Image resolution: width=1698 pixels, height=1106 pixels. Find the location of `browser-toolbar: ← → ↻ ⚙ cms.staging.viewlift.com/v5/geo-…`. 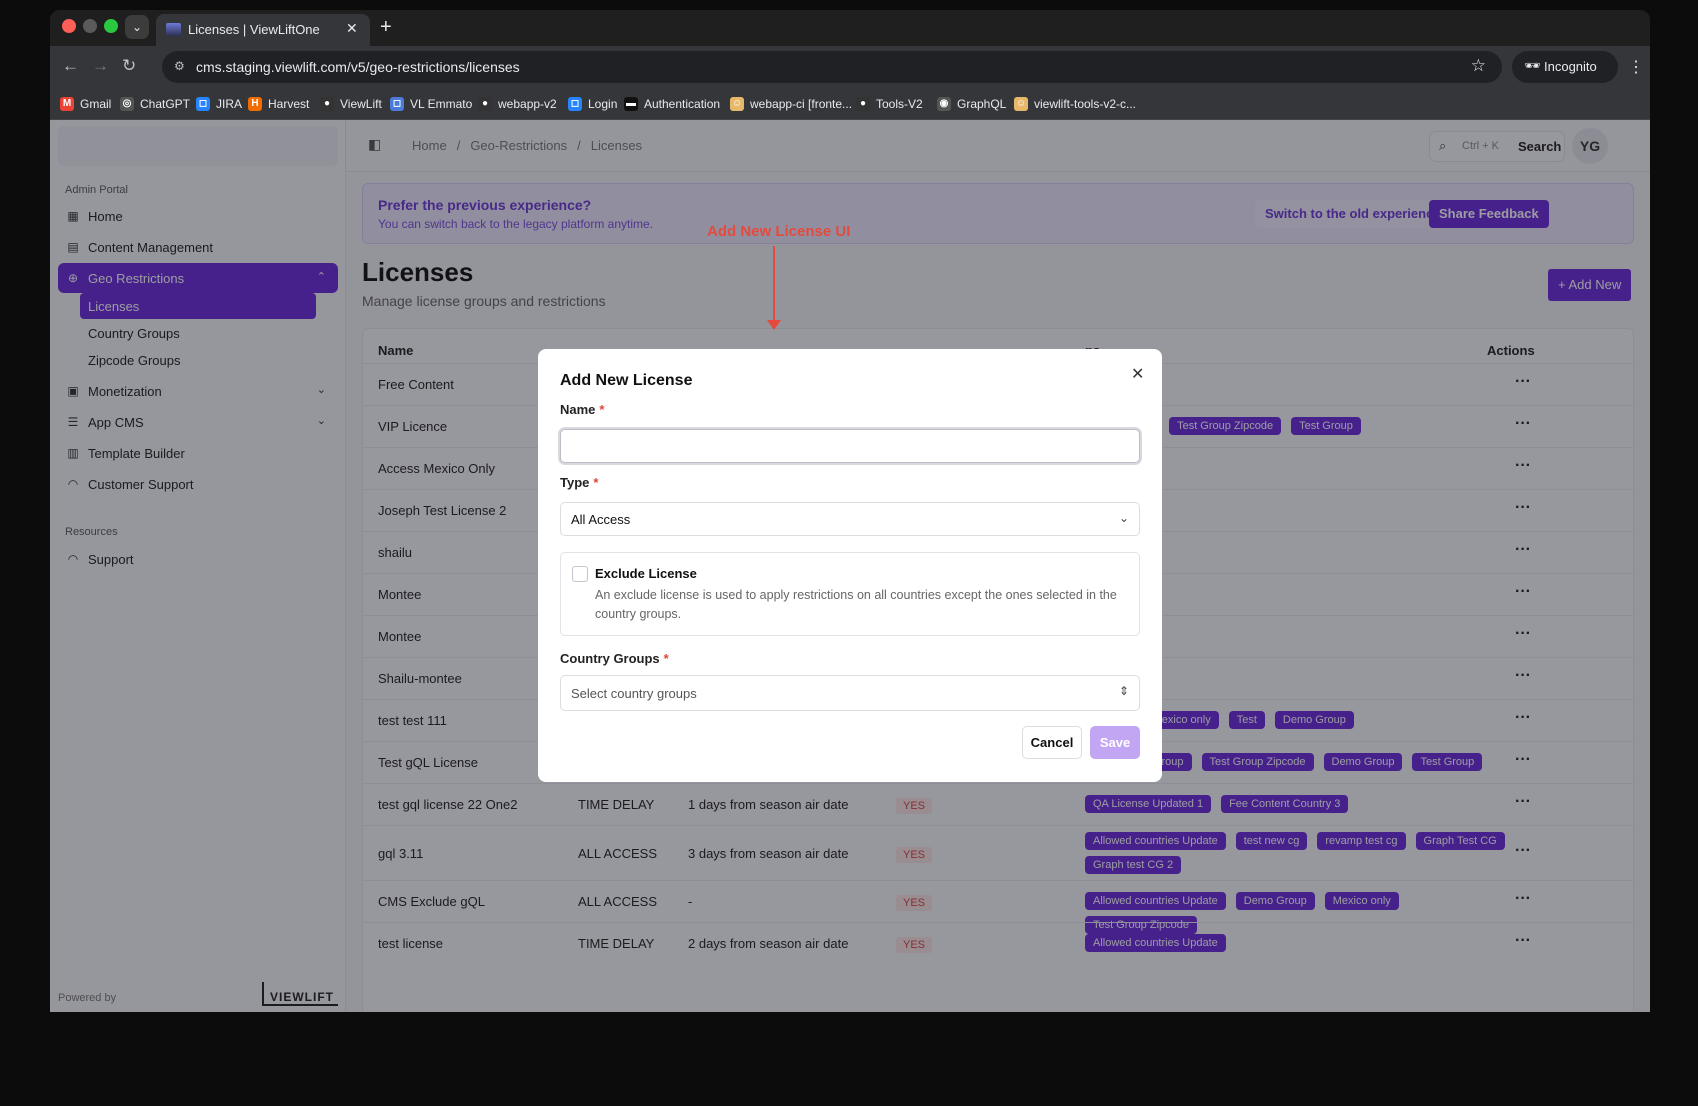

browser-toolbar: ← → ↻ ⚙ cms.staging.viewlift.com/v5/geo-… is located at coordinates (850, 67).